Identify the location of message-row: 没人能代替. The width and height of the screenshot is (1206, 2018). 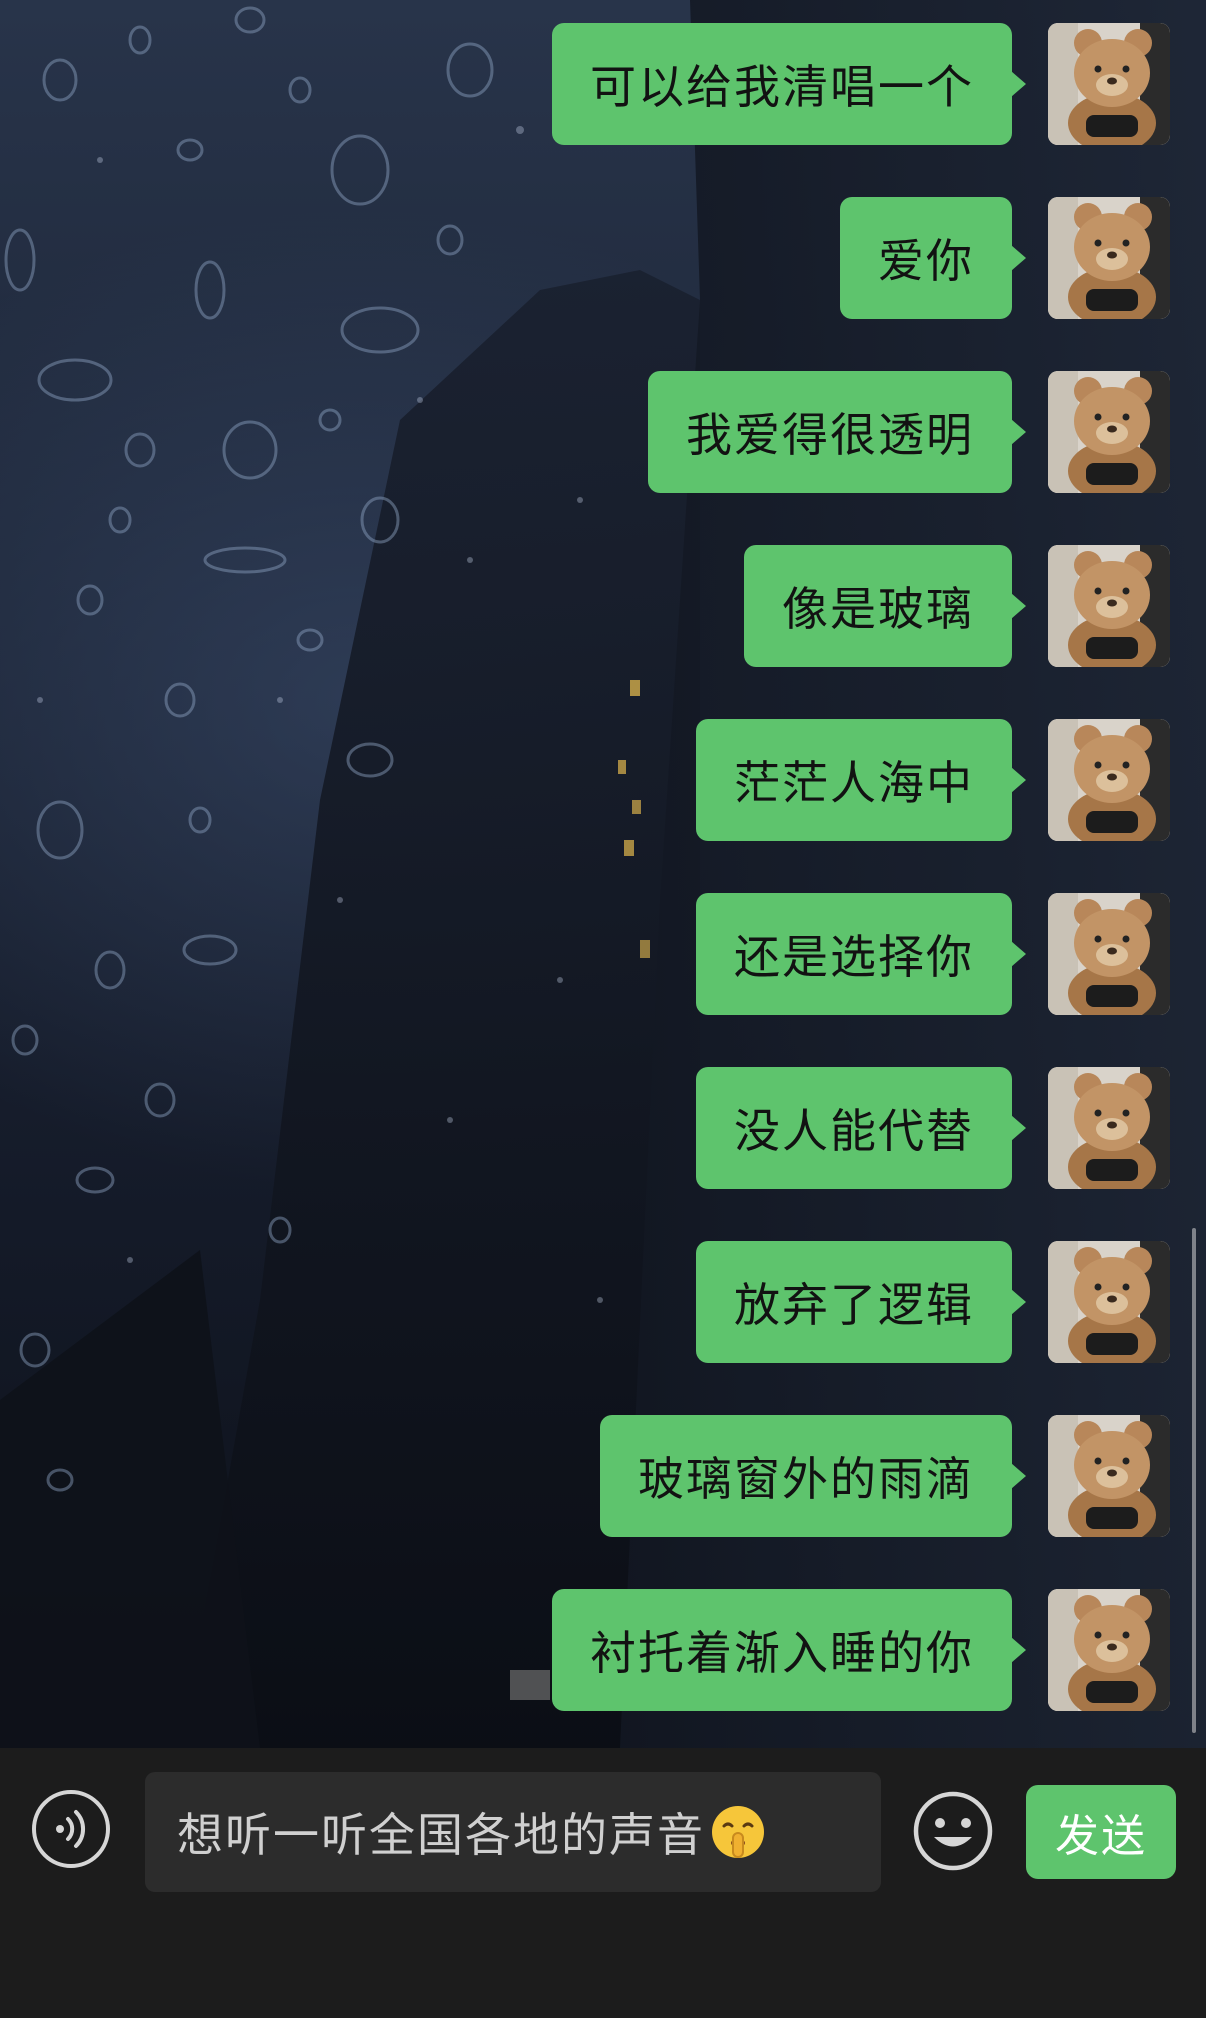
(933, 1128).